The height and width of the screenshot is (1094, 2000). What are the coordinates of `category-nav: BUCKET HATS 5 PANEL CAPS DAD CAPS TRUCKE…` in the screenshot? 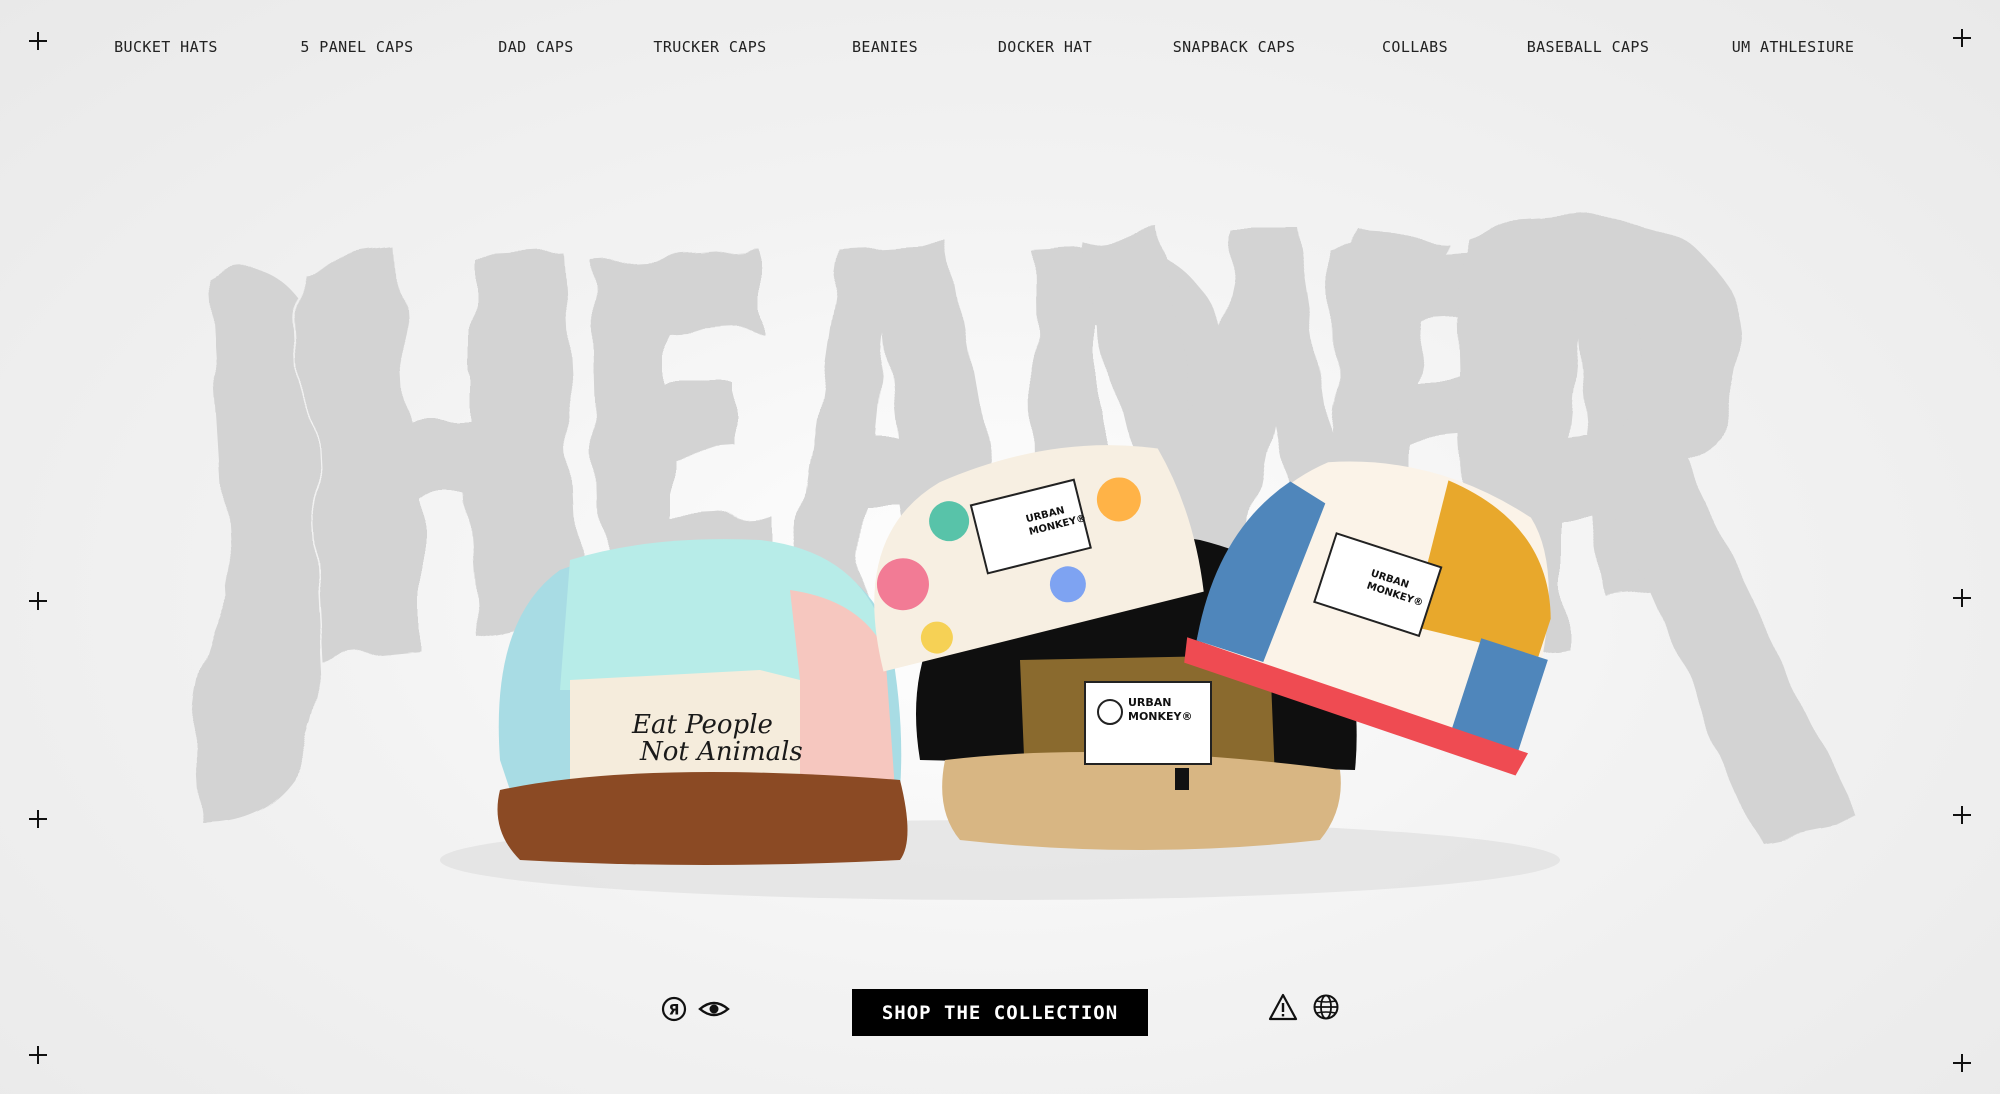 It's located at (1000, 51).